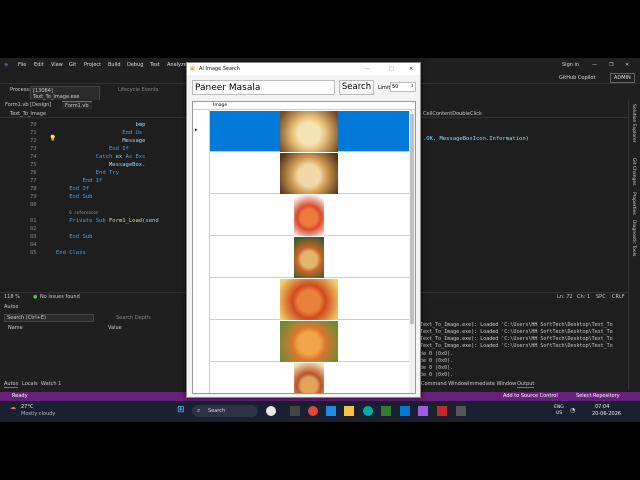  What do you see at coordinates (225, 411) in the screenshot?
I see `taskbar-search: Search` at bounding box center [225, 411].